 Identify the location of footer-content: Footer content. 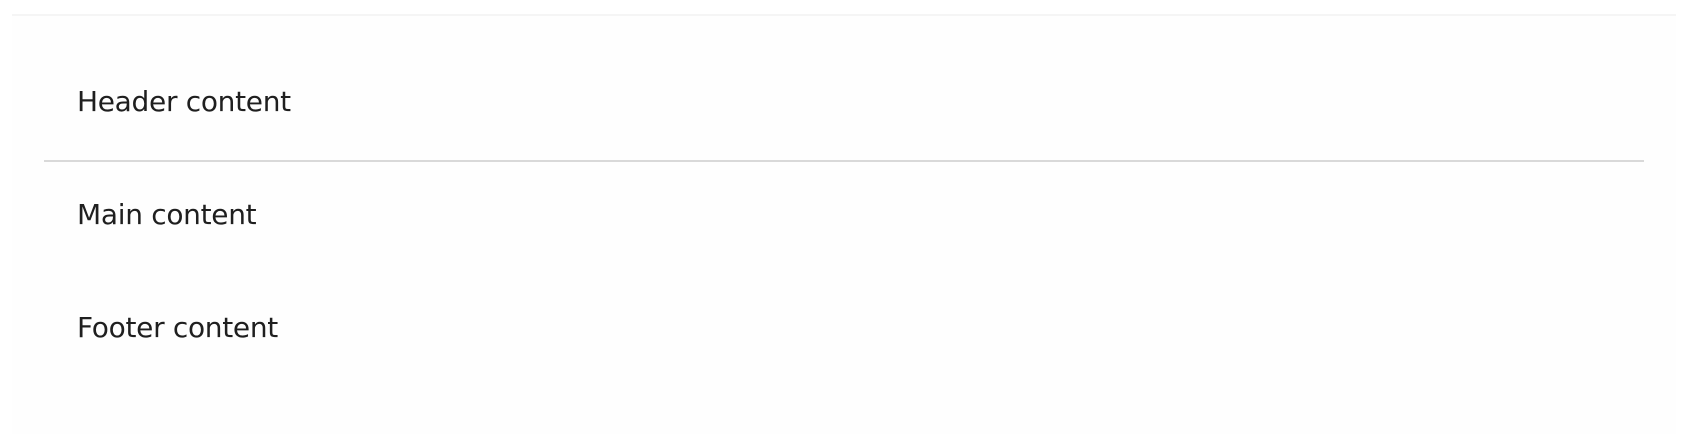
(177, 327).